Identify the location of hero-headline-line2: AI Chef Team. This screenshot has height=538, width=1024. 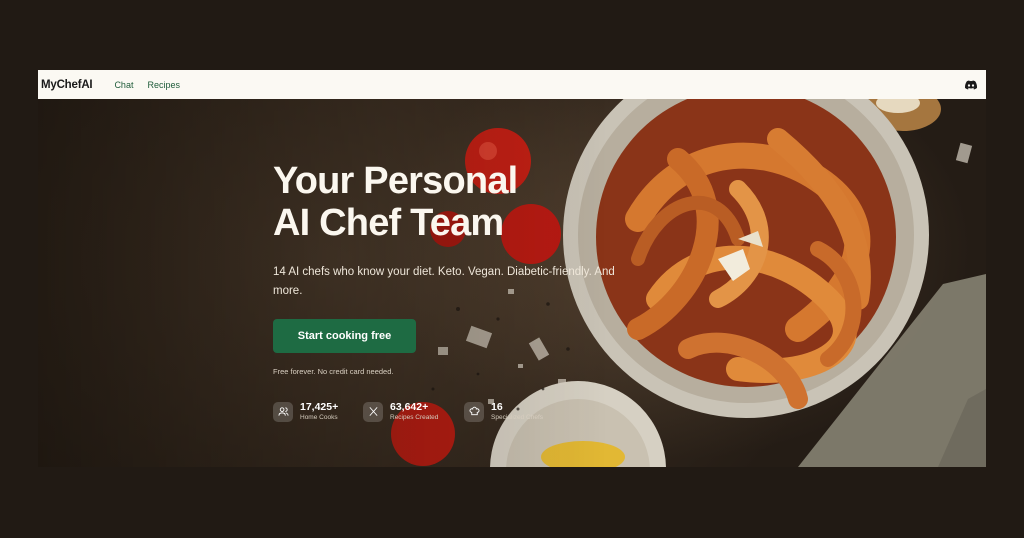
(388, 223).